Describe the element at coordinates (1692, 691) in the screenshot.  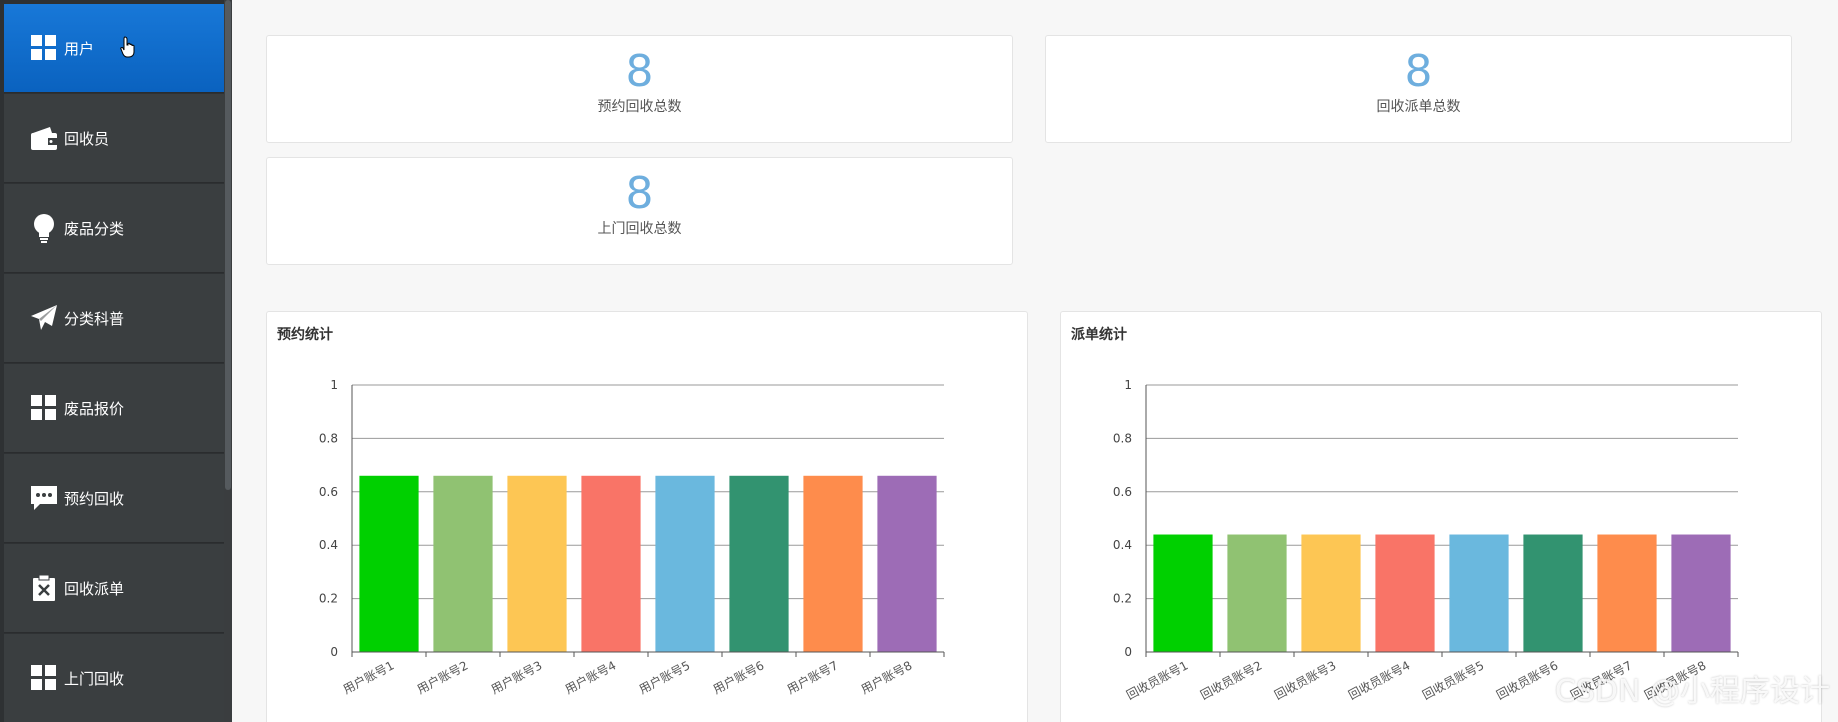
I see `watermark: CSDN @小程序设计` at that location.